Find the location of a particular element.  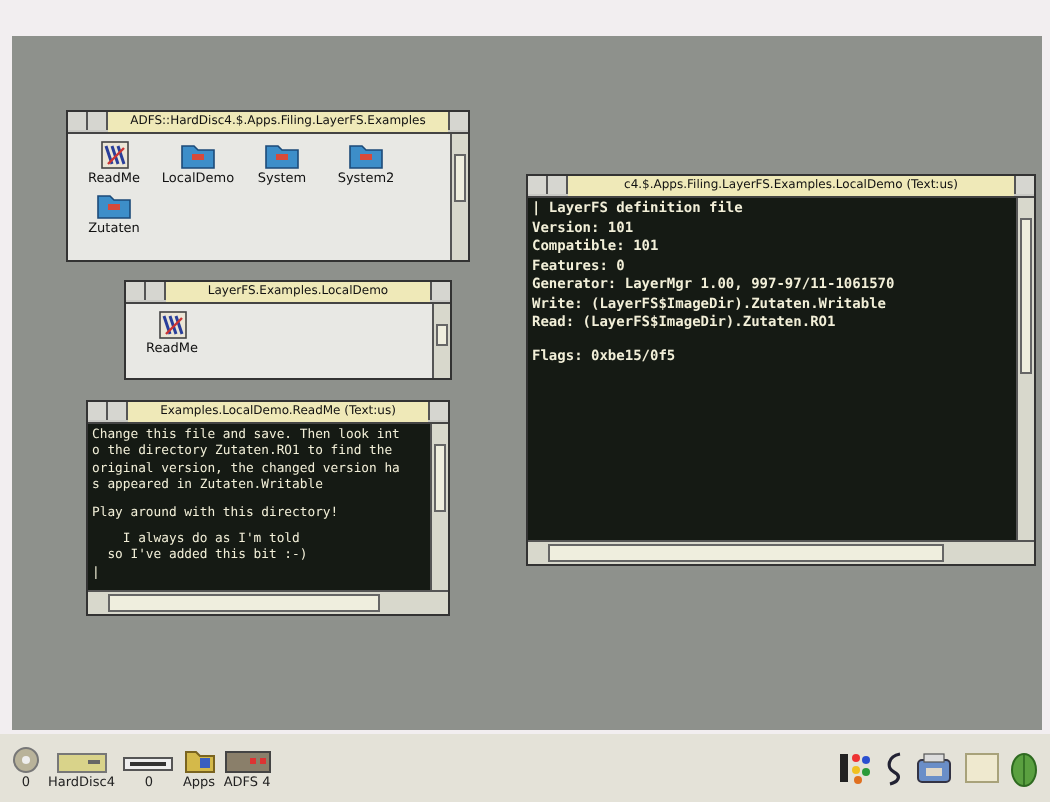

disc-icon is located at coordinates (26, 760).